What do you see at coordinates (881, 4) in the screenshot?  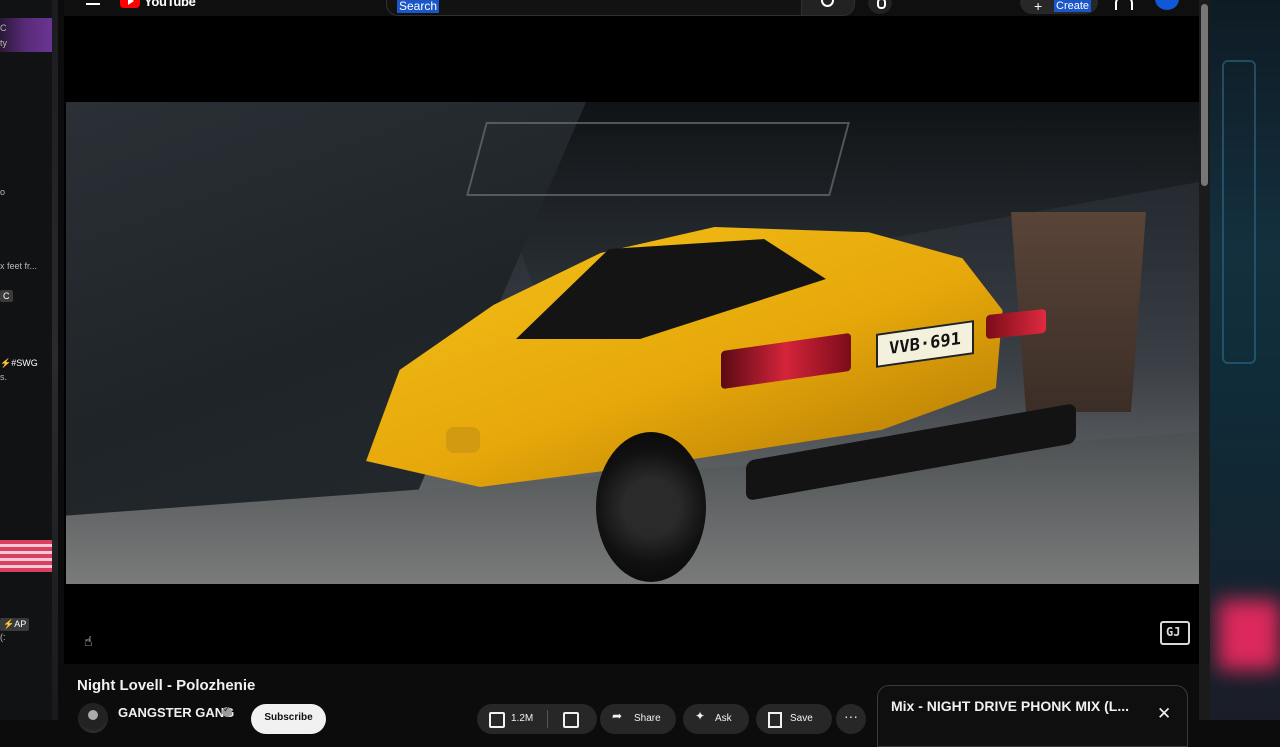 I see `microphone-icon` at bounding box center [881, 4].